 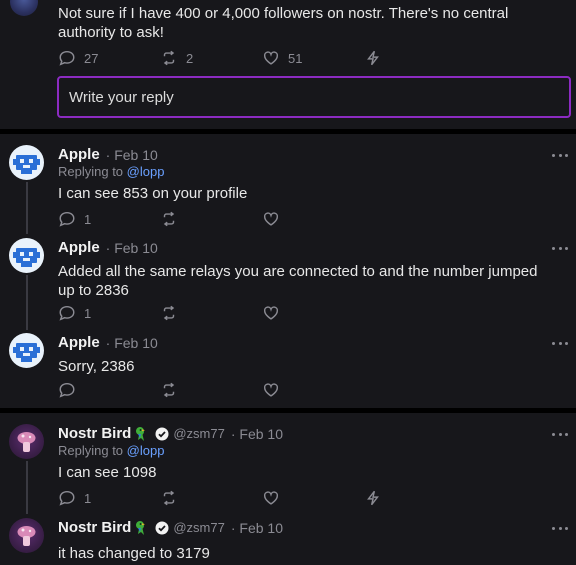 I want to click on reply-action: 27, so click(x=97, y=58).